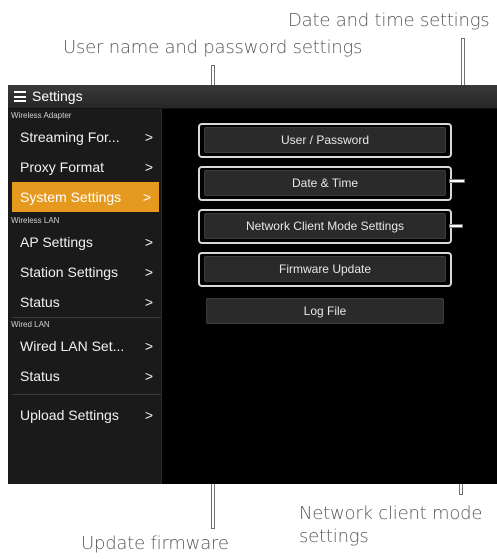  What do you see at coordinates (56, 242) in the screenshot?
I see `sidebar-item-label: AP Settings` at bounding box center [56, 242].